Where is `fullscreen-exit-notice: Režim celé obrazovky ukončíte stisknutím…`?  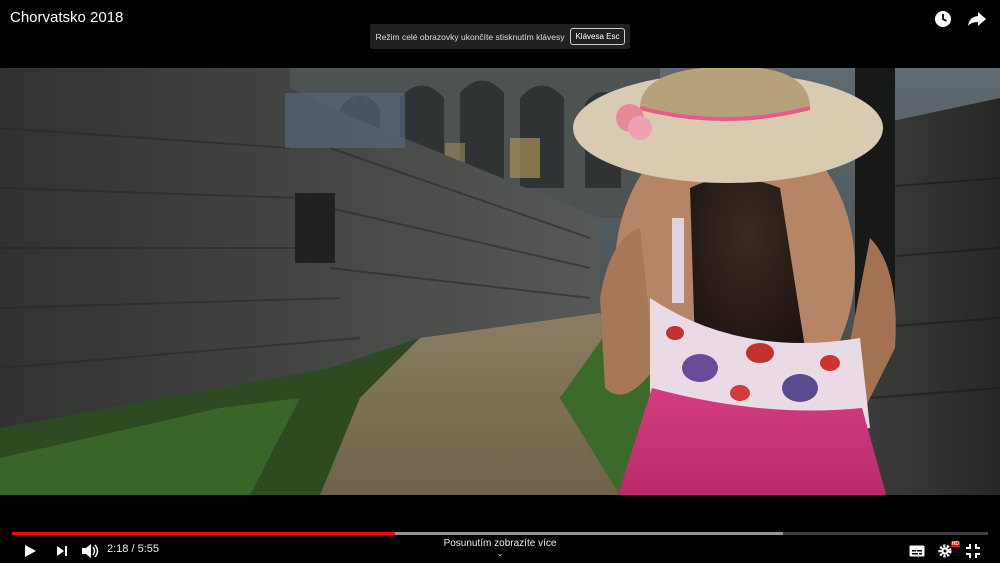 fullscreen-exit-notice: Režim celé obrazovky ukončíte stisknutím… is located at coordinates (500, 36).